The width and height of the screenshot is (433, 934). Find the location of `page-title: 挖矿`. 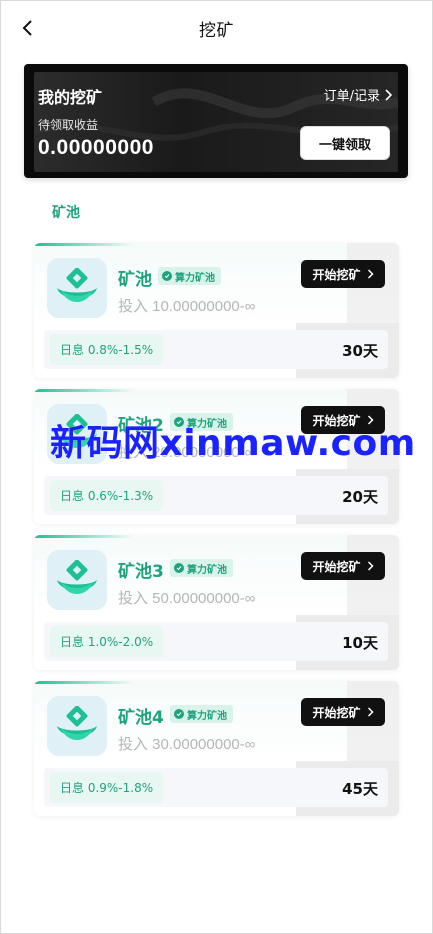

page-title: 挖矿 is located at coordinates (216, 31).